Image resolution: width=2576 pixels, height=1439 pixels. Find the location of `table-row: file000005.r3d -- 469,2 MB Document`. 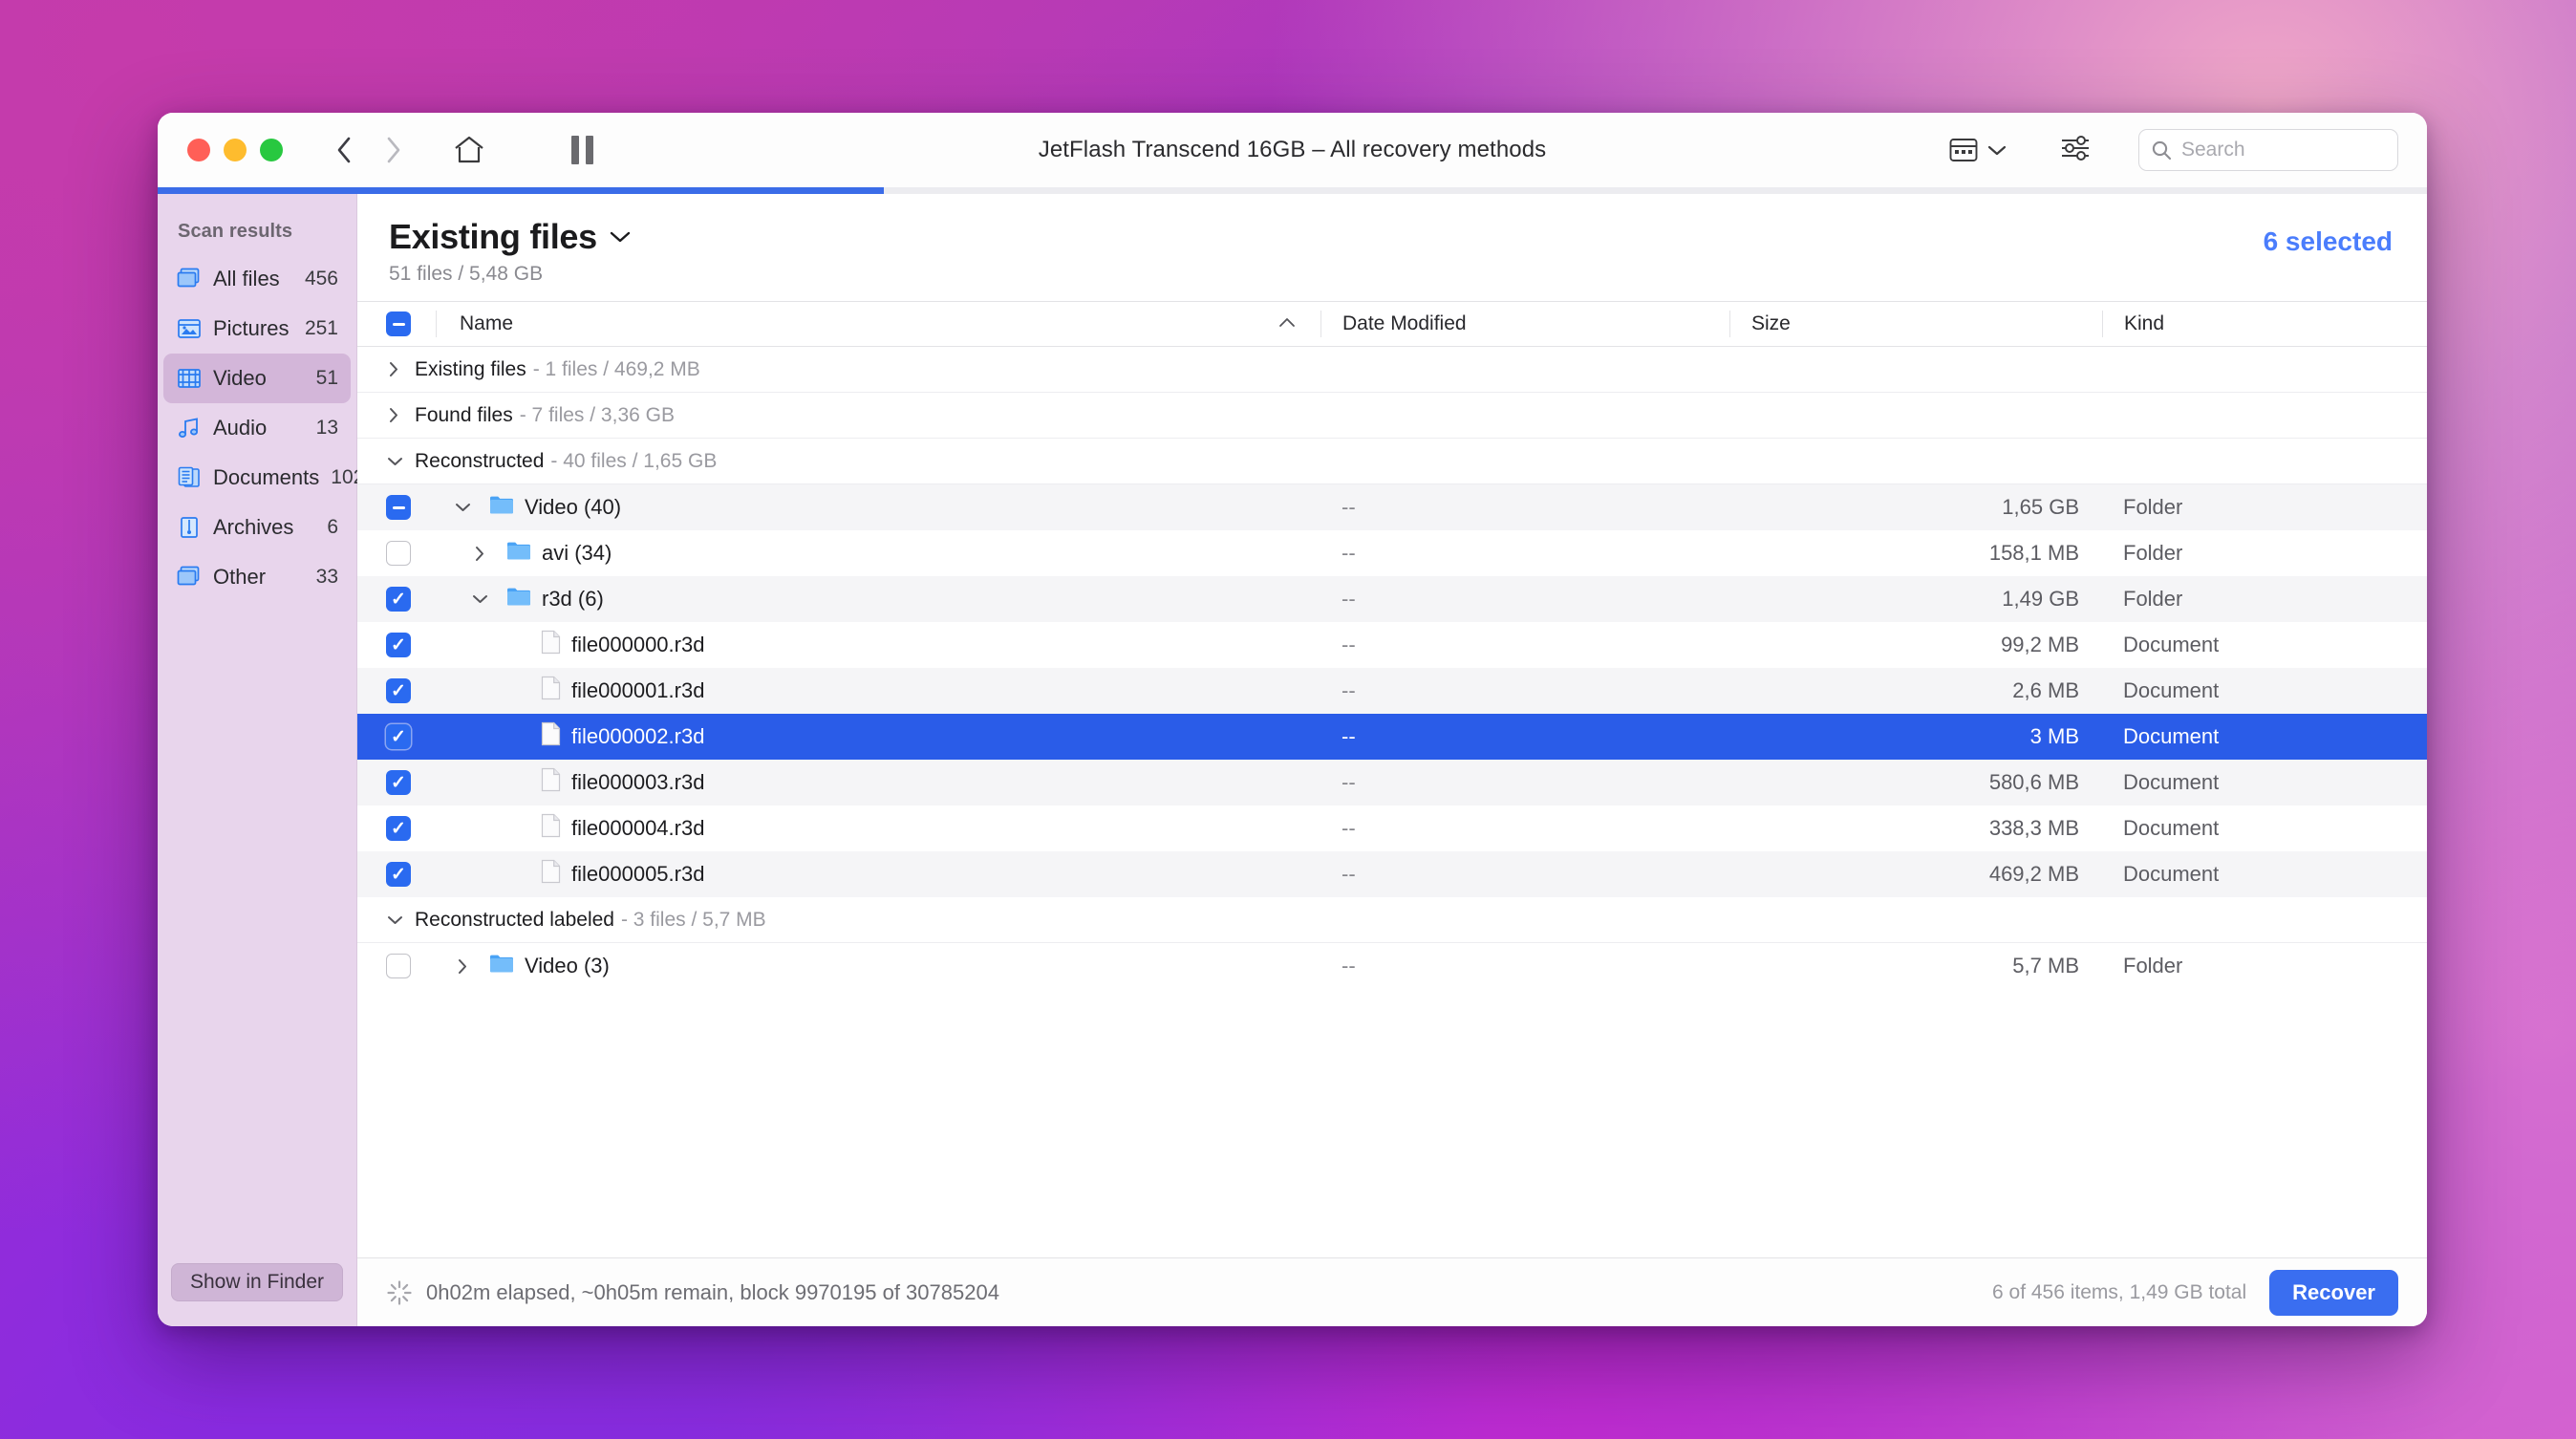

table-row: file000005.r3d -- 469,2 MB Document is located at coordinates (1392, 874).